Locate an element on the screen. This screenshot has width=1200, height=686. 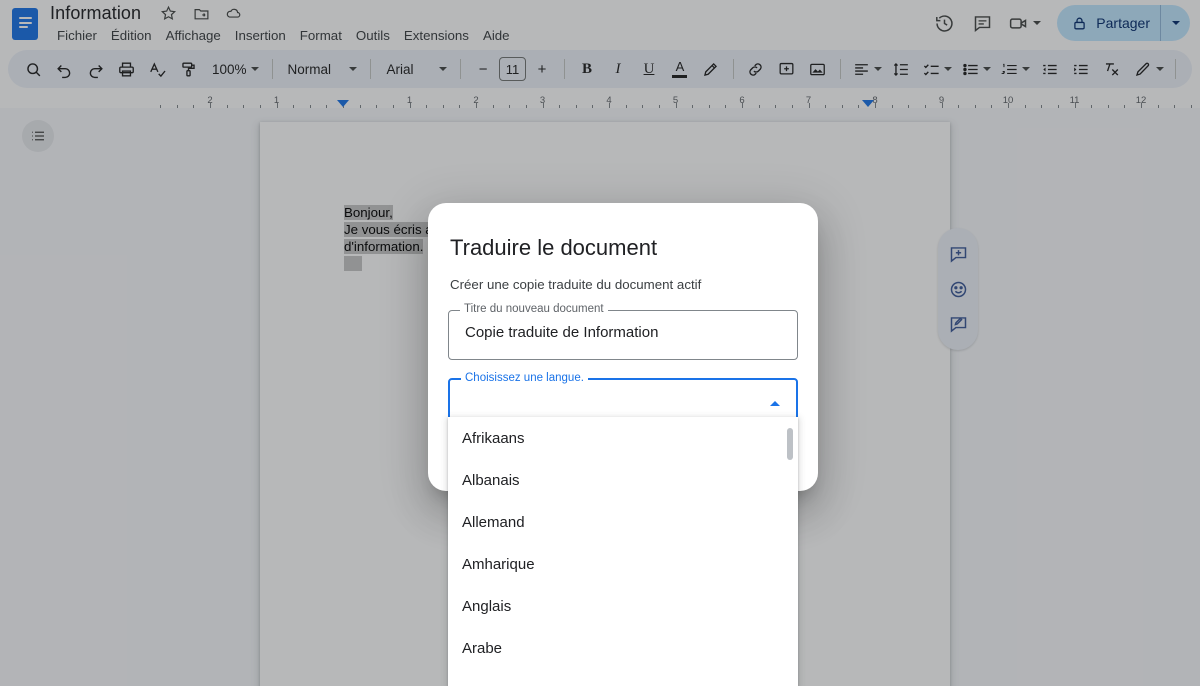
language-option: Amharique is located at coordinates (623, 564).